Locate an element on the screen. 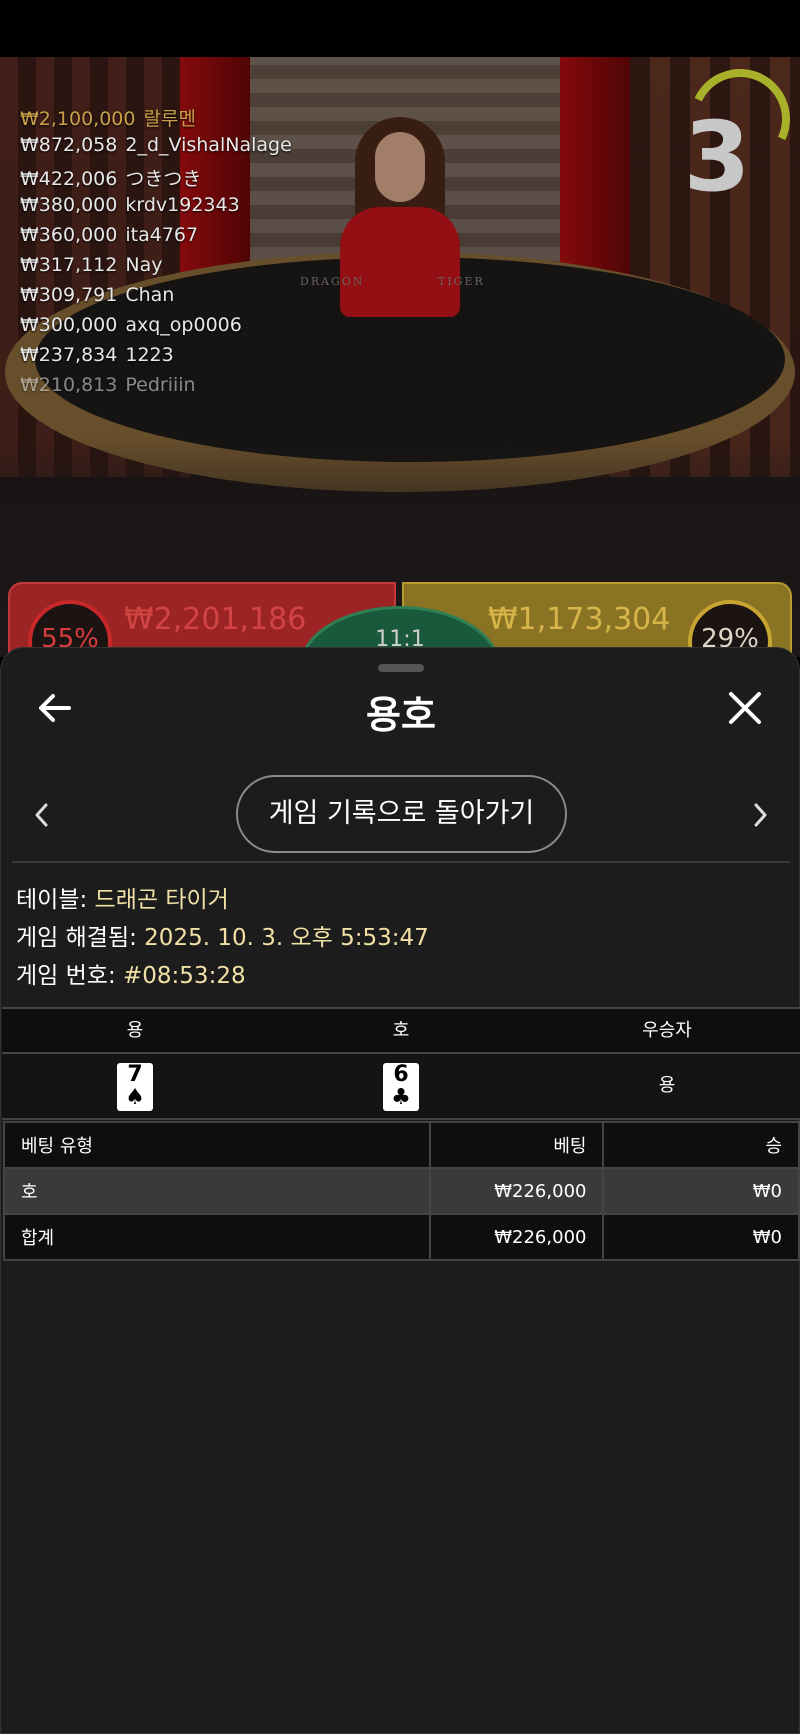  prev-game-button is located at coordinates (42, 815).